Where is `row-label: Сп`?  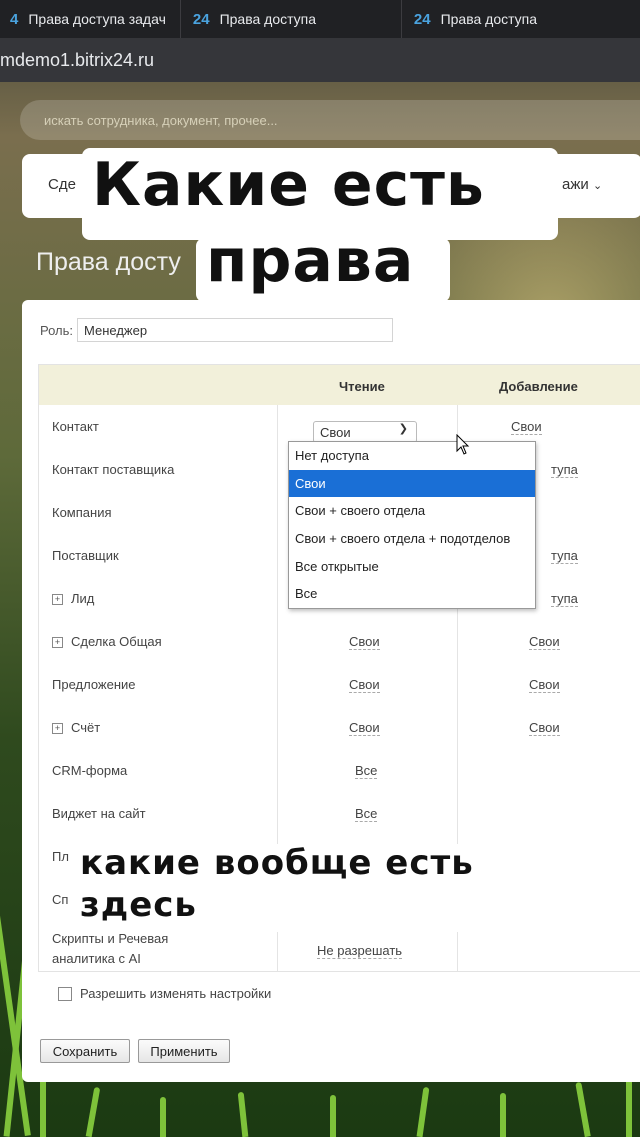 row-label: Сп is located at coordinates (60, 899).